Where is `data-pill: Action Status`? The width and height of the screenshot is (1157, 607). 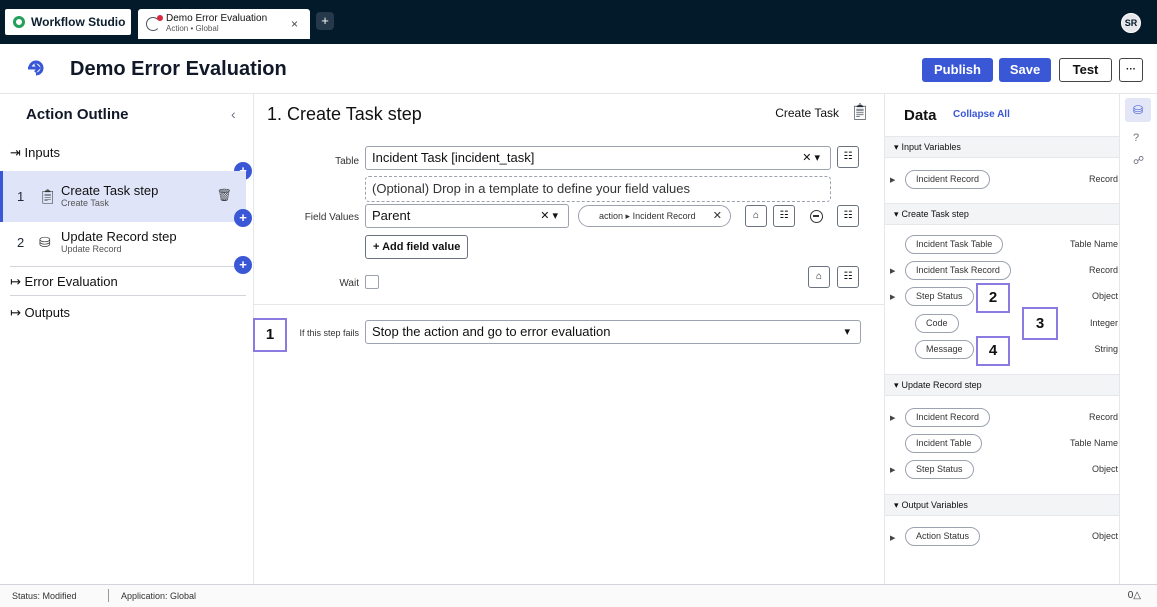 data-pill: Action Status is located at coordinates (943, 536).